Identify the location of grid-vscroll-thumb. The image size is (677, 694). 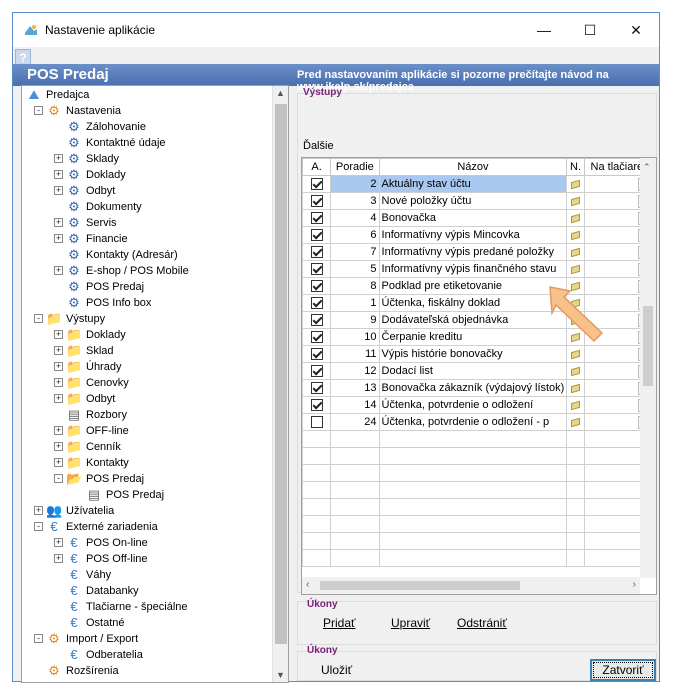
(648, 346).